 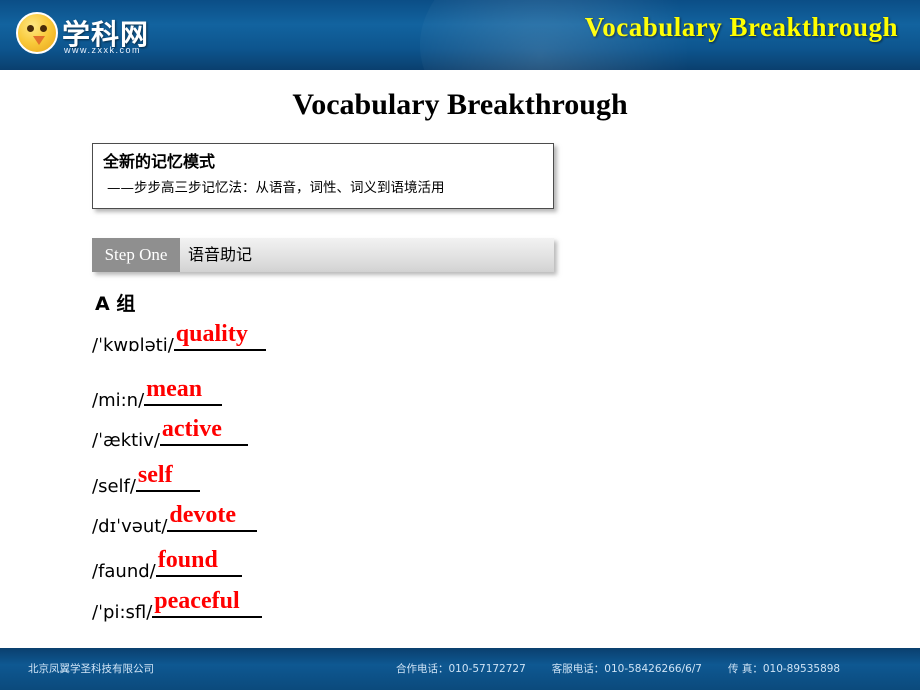 I want to click on phonetic-row: /ˈpi:sfl/peaceful, so click(x=177, y=608).